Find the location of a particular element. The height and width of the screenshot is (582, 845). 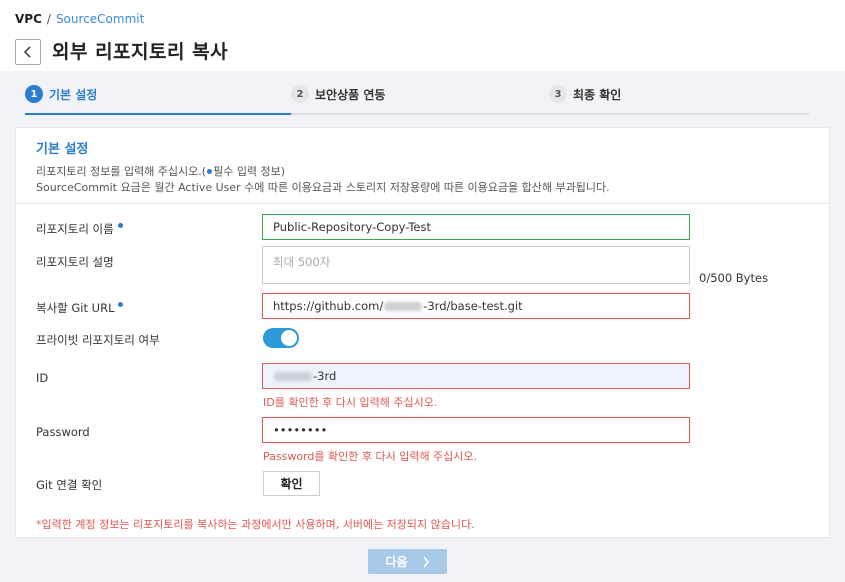

private-repo-label: 프라이빗 리포지토리 여부 is located at coordinates (98, 340).